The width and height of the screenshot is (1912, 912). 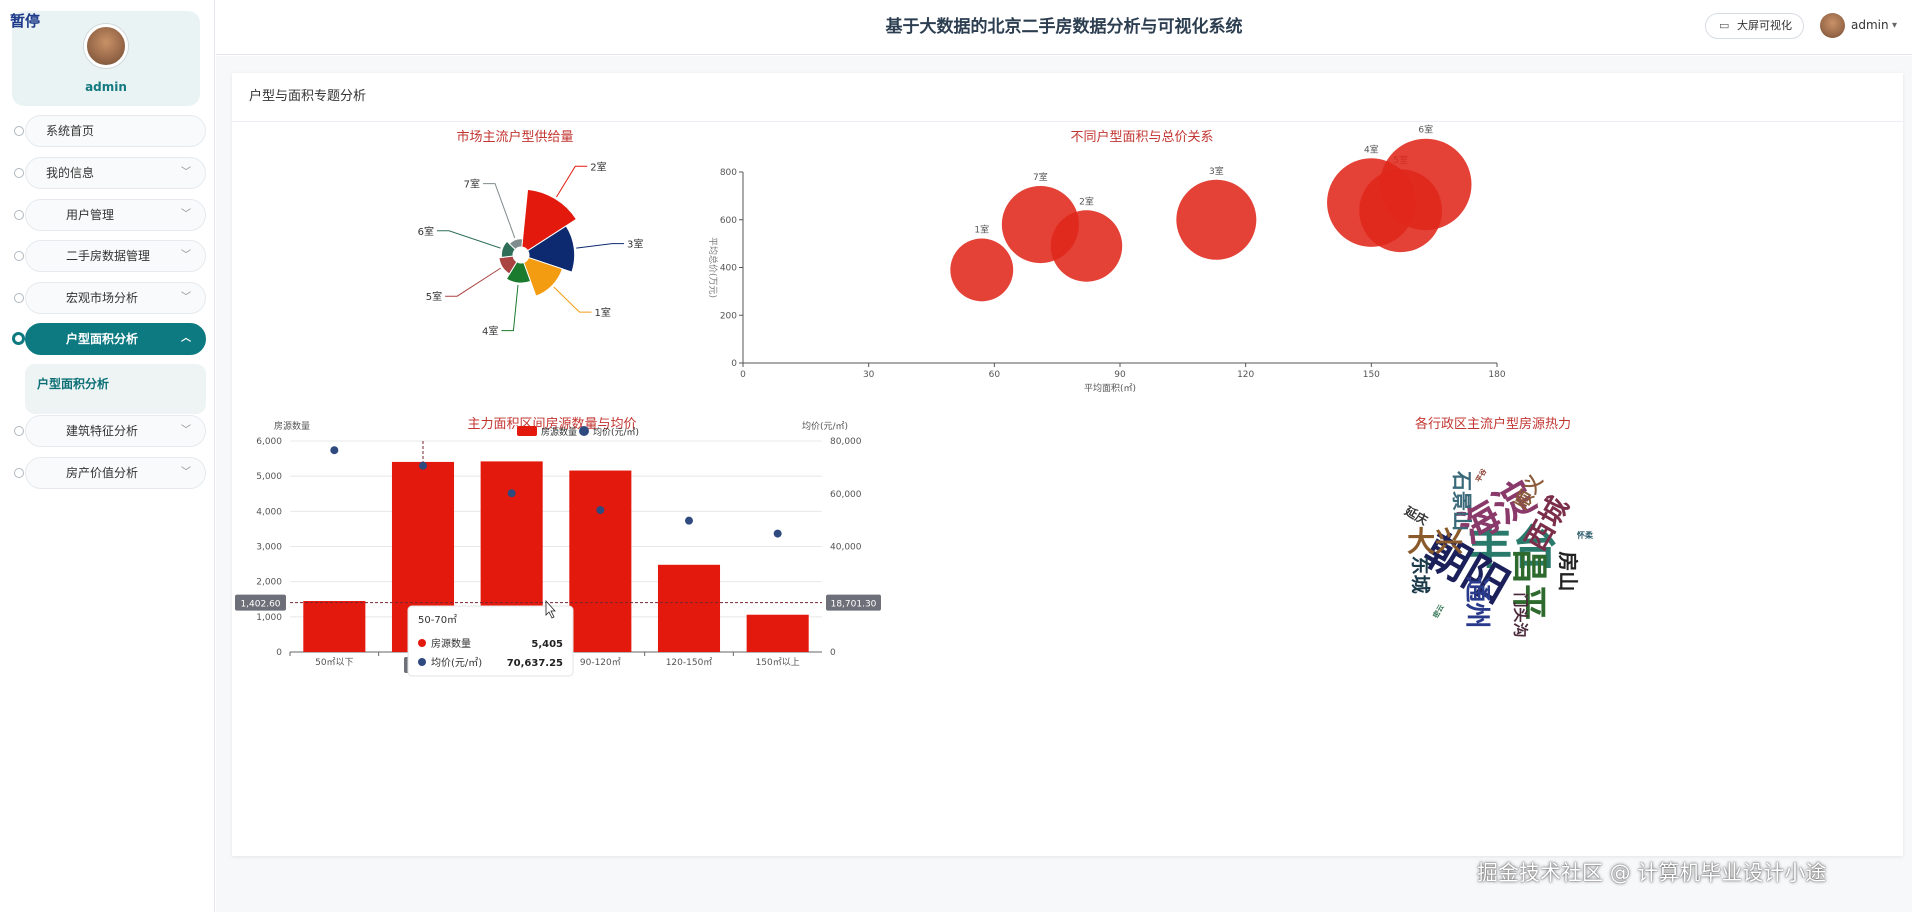 I want to click on chart-title: 市场主流户型供给量, so click(x=514, y=137).